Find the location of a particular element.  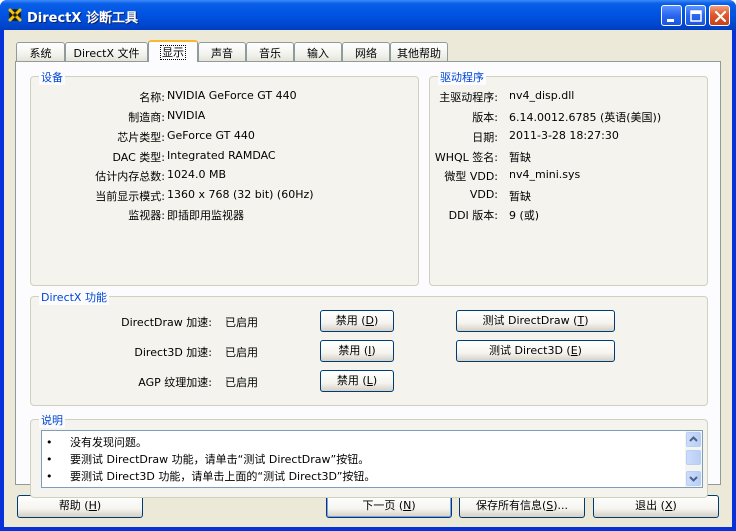

device-group-title: 设备 is located at coordinates (52, 77).